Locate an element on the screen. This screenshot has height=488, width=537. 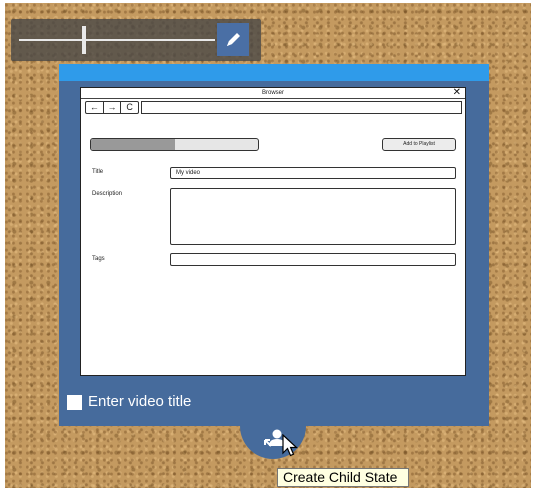
mockup-progress-fill is located at coordinates (133, 144).